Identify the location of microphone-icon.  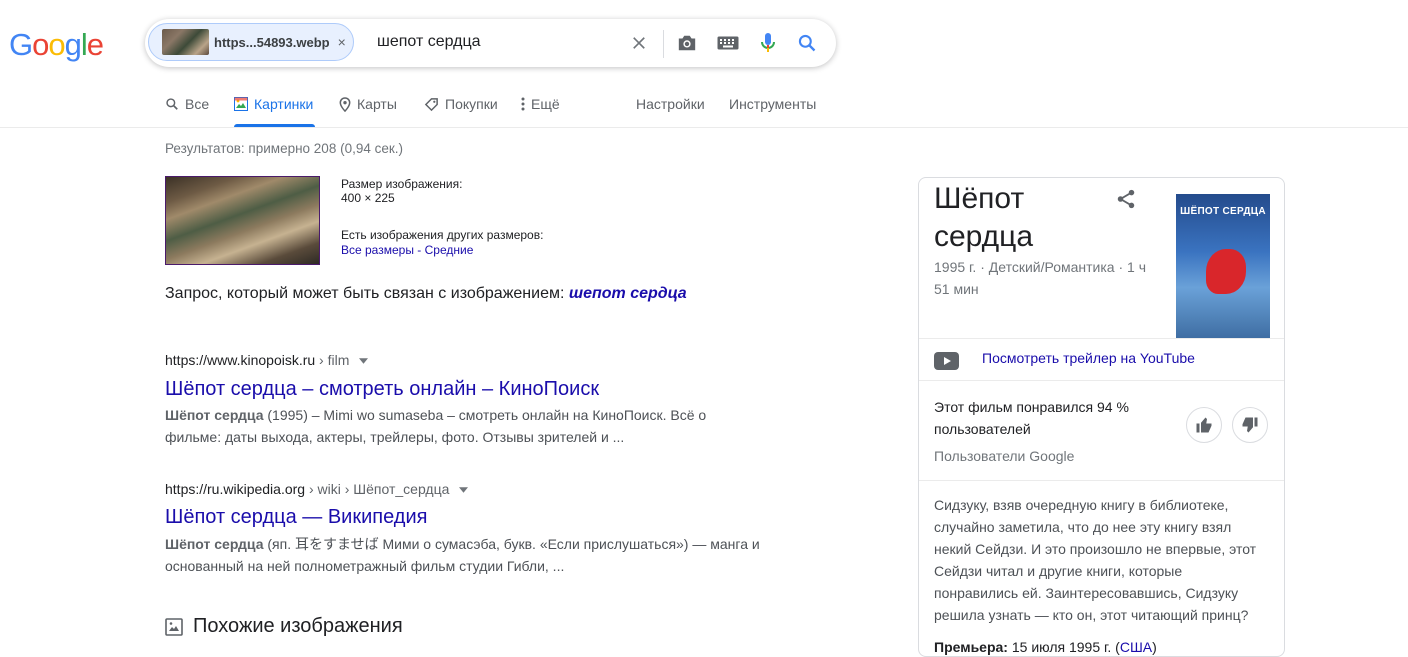
(768, 43).